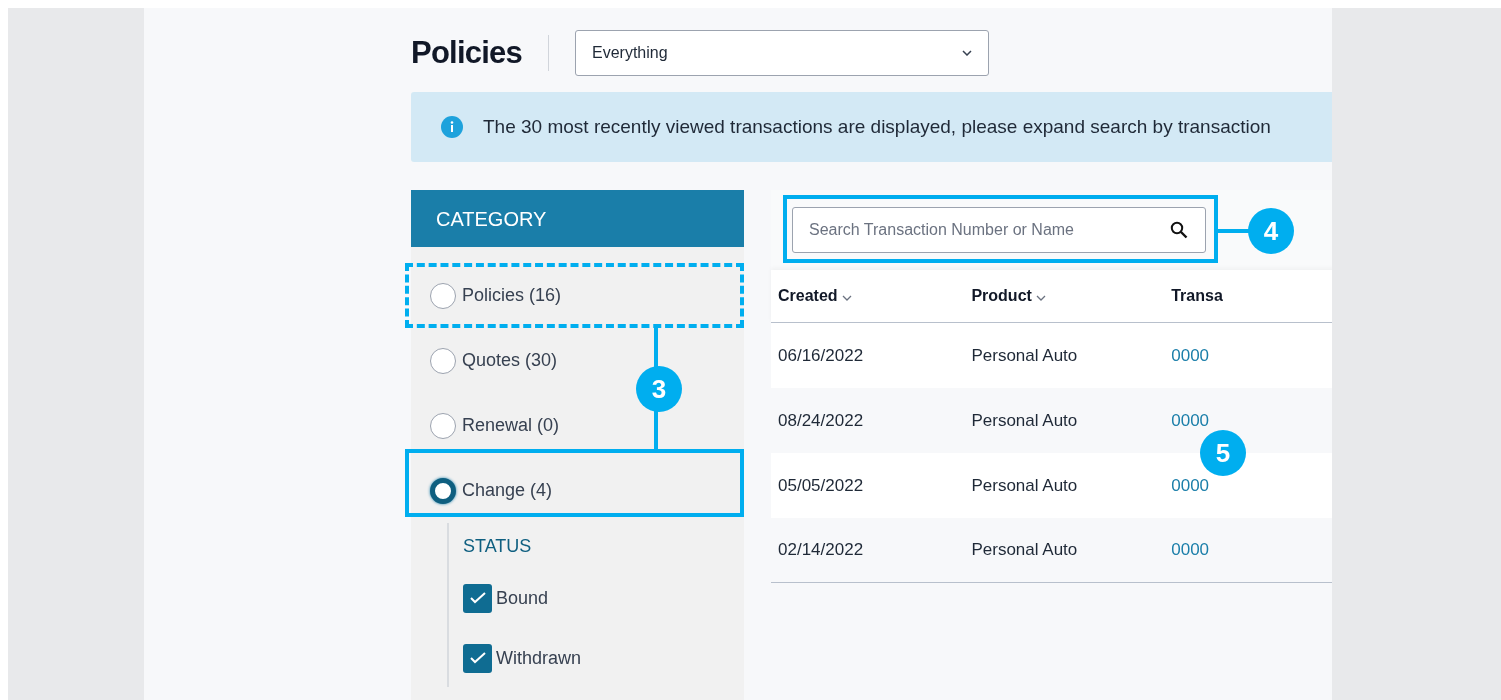 This screenshot has width=1501, height=700. What do you see at coordinates (967, 53) in the screenshot?
I see `chevron-down-icon` at bounding box center [967, 53].